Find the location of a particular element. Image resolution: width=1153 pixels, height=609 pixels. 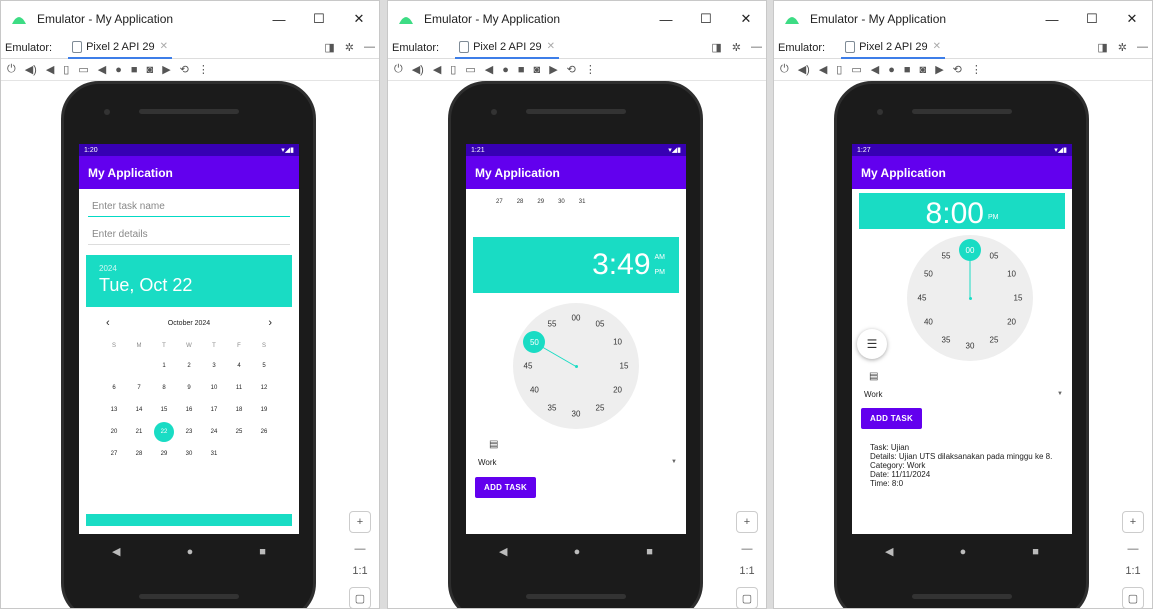

calendar-day: 13 is located at coordinates (114, 410).